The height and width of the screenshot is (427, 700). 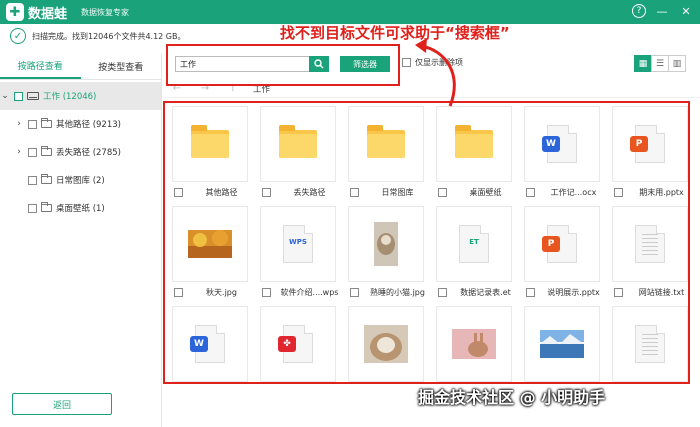 I want to click on back-button: 返回, so click(x=62, y=404).